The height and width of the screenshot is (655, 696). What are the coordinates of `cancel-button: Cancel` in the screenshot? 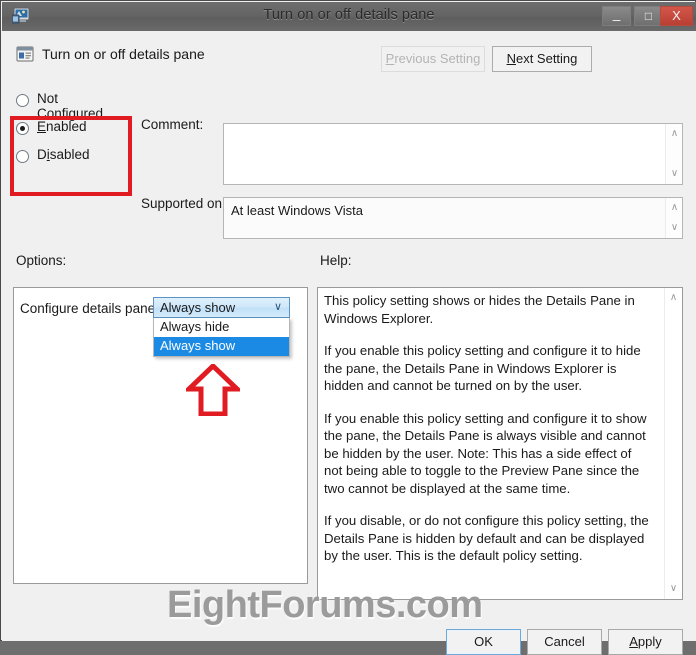 It's located at (564, 642).